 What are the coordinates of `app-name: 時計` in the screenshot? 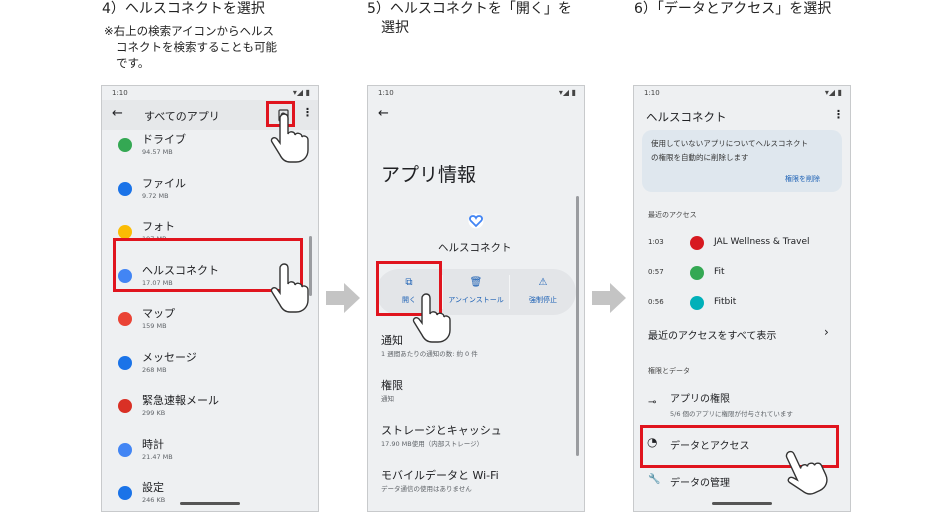 It's located at (153, 444).